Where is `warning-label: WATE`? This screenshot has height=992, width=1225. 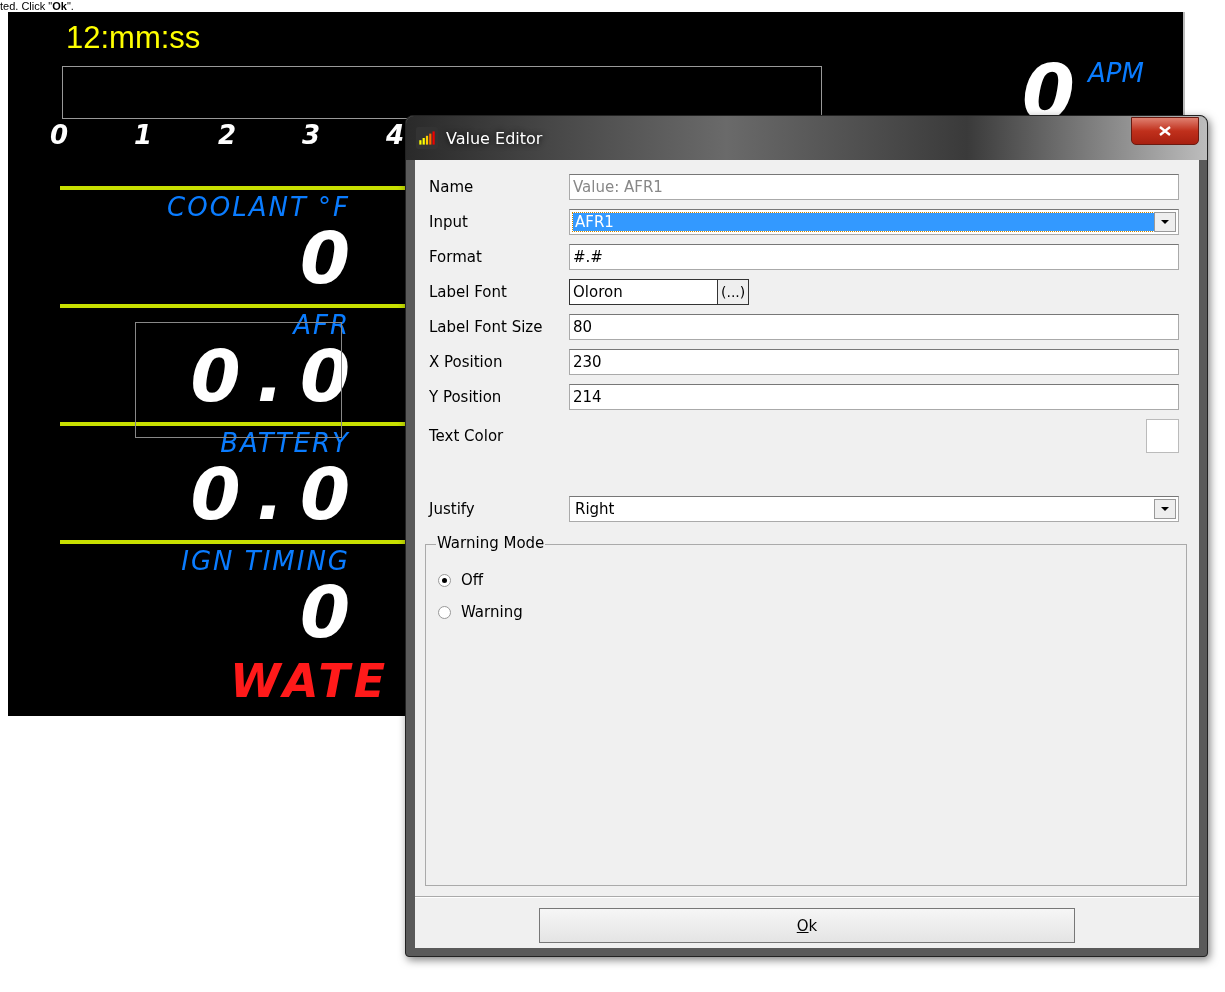
warning-label: WATE is located at coordinates (310, 681).